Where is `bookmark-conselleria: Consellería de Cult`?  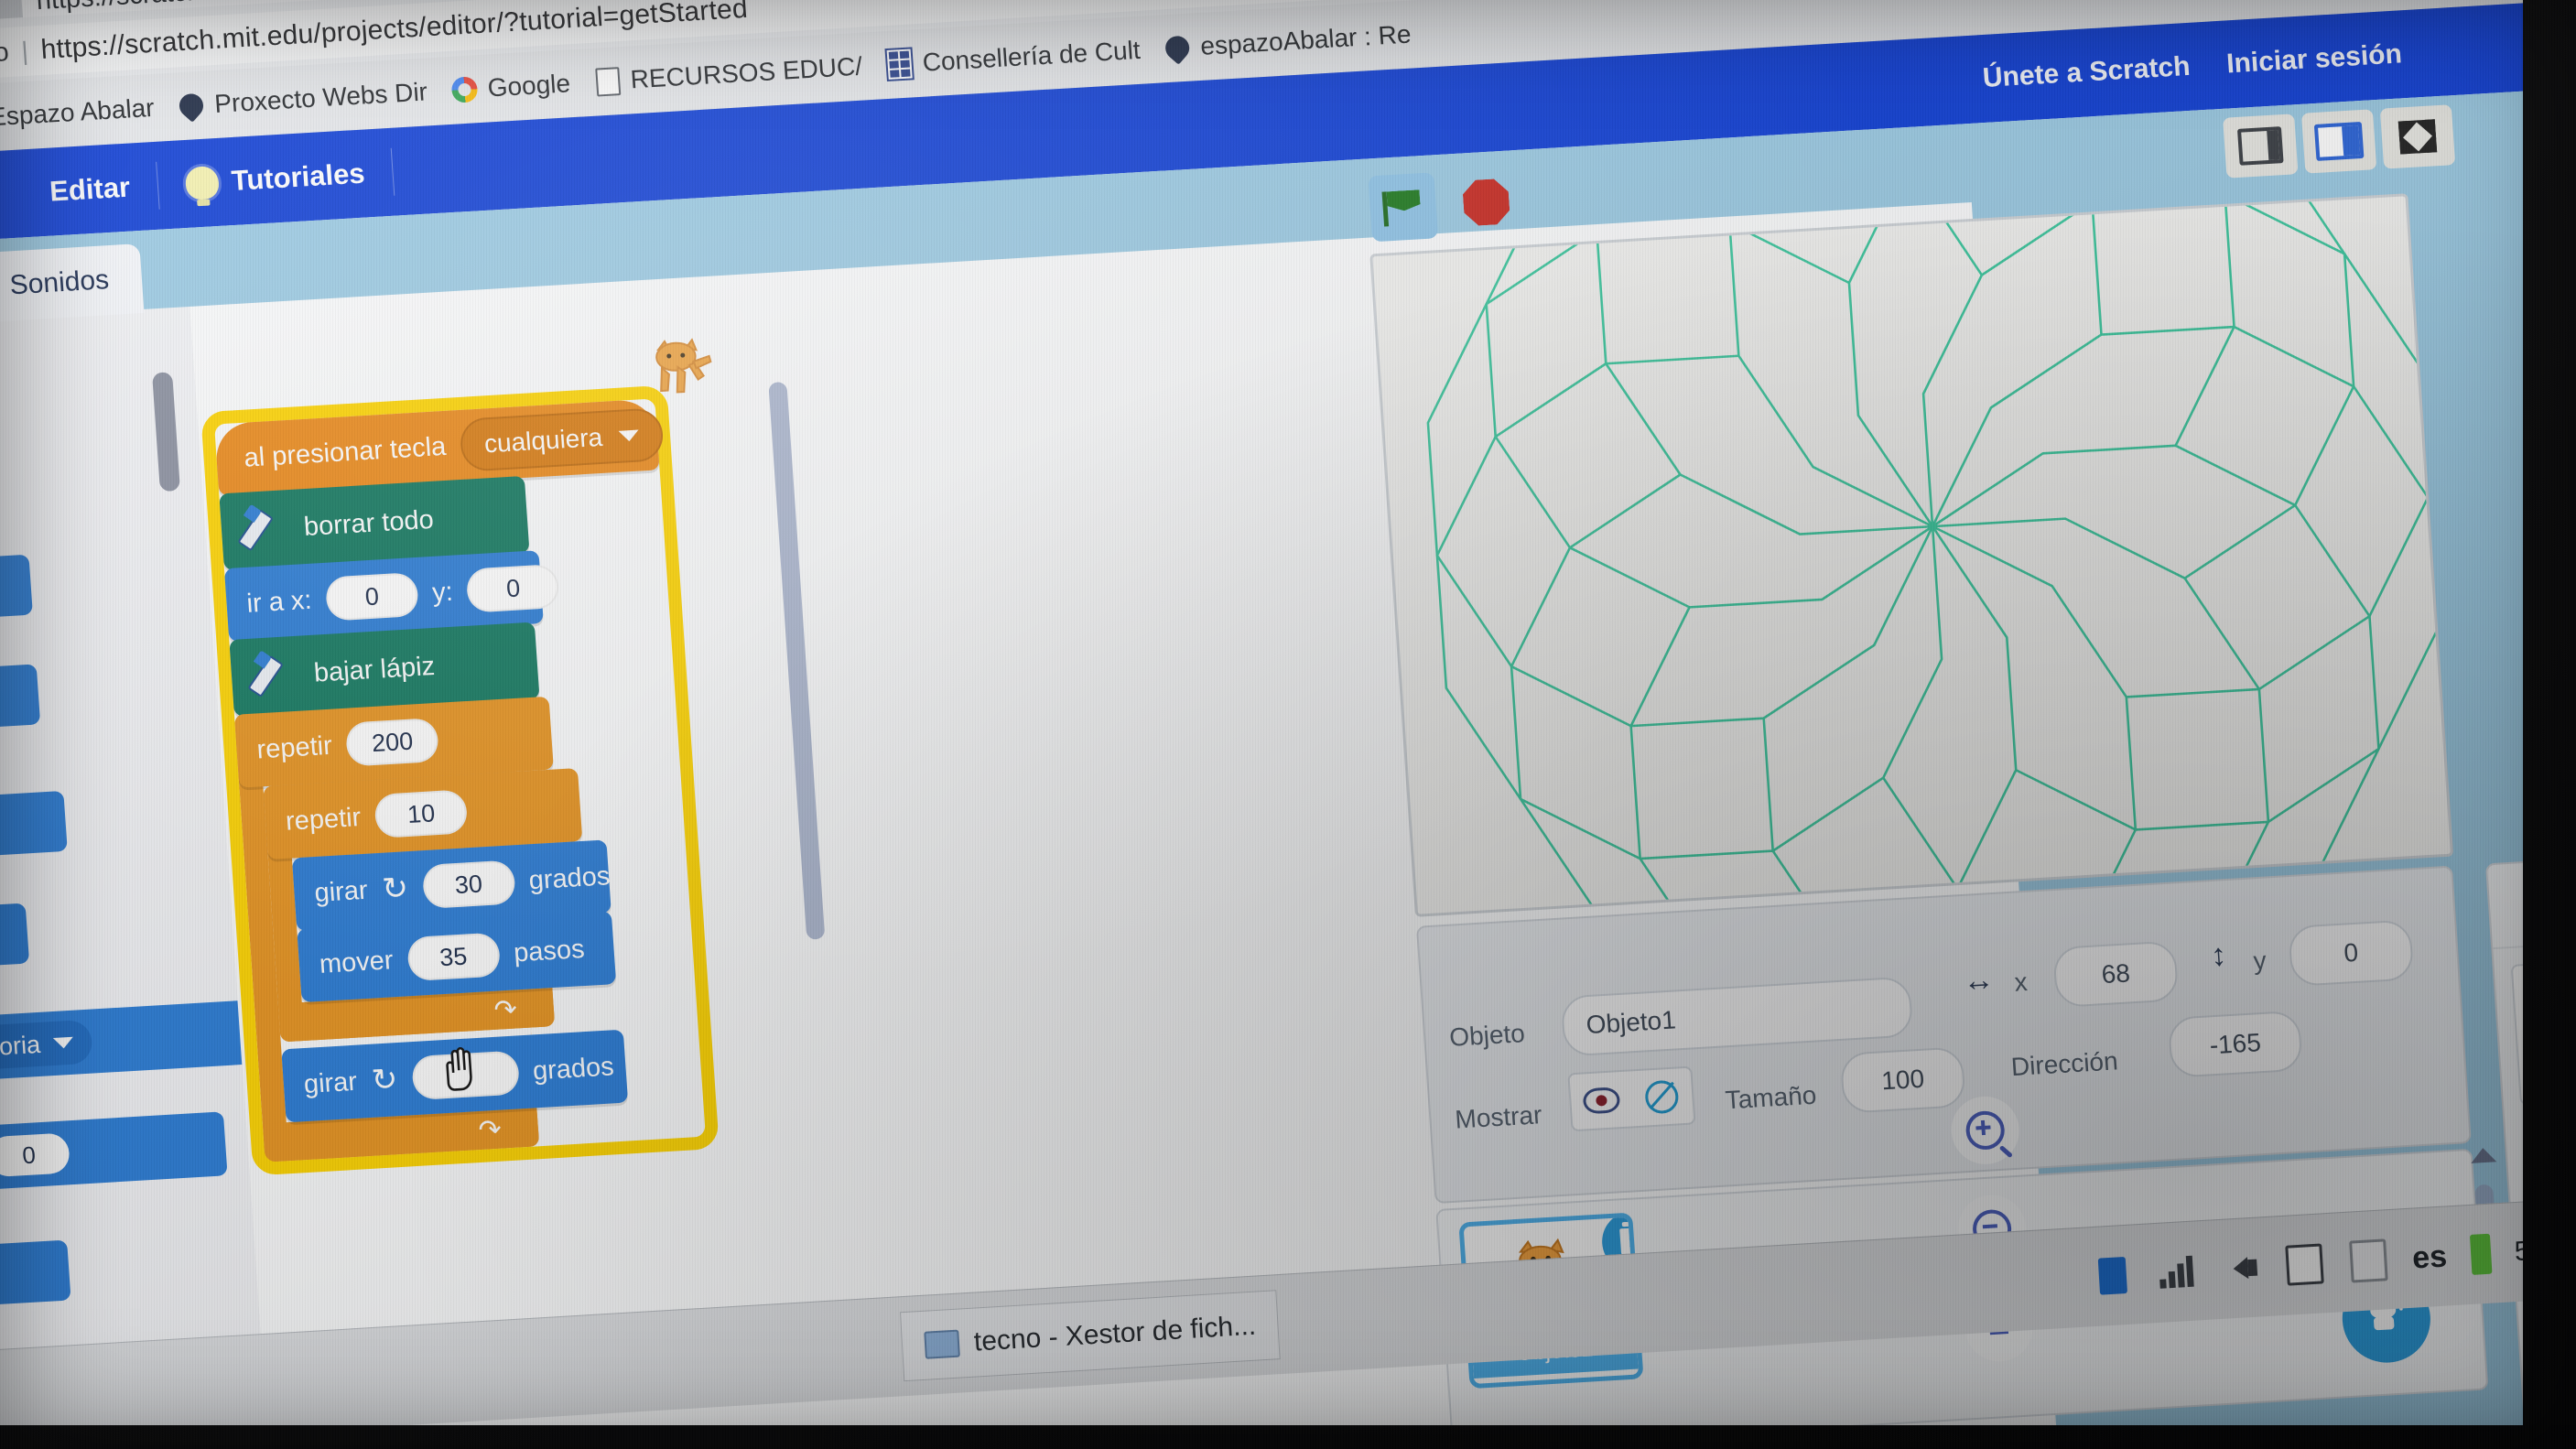 bookmark-conselleria: Consellería de Cult is located at coordinates (1013, 58).